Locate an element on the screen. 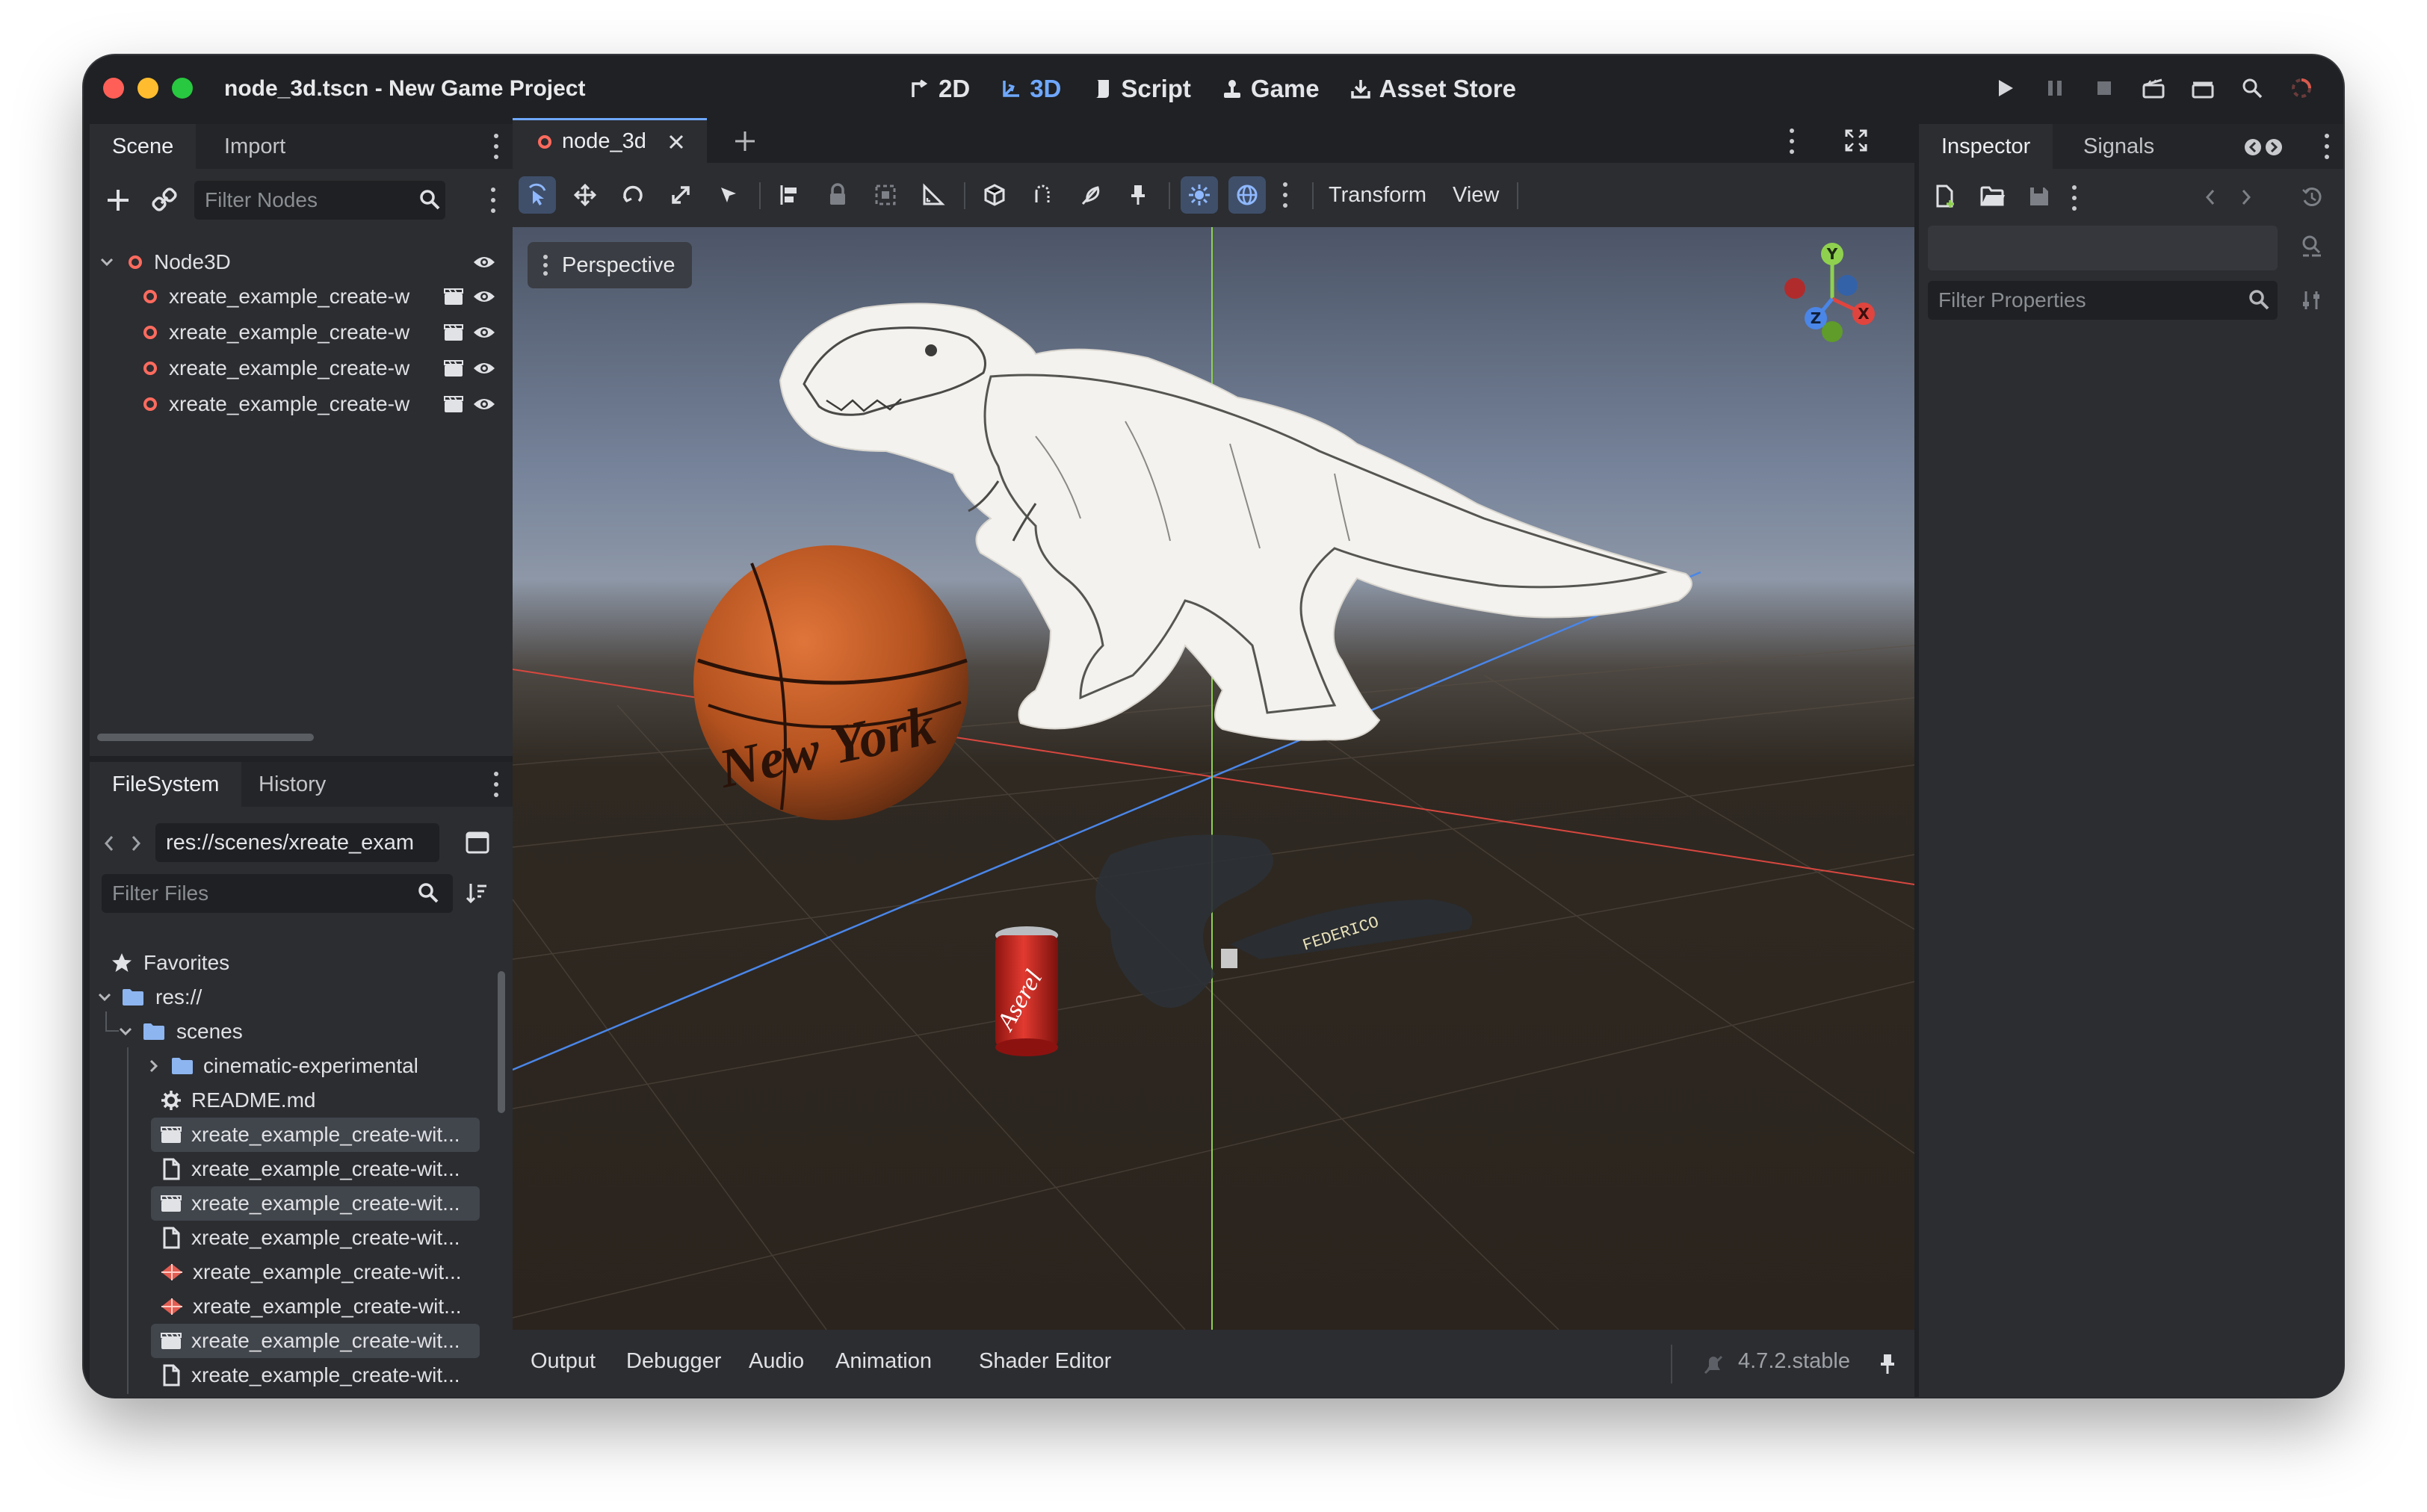  bottom-tab-animation: Animation is located at coordinates (883, 1361).